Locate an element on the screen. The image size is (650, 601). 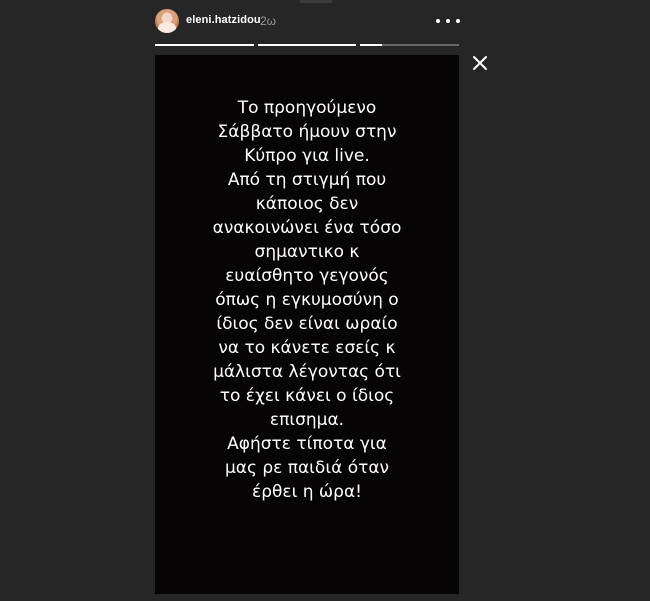
story-header: eleni.hatzidou 2ω is located at coordinates (307, 23).